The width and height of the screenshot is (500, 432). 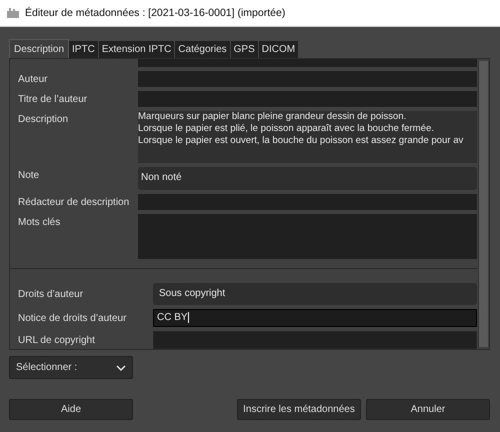 What do you see at coordinates (155, 13) in the screenshot?
I see `window-title: Éditeur de métadonnées : [2021-03-16-0001] (importée)` at bounding box center [155, 13].